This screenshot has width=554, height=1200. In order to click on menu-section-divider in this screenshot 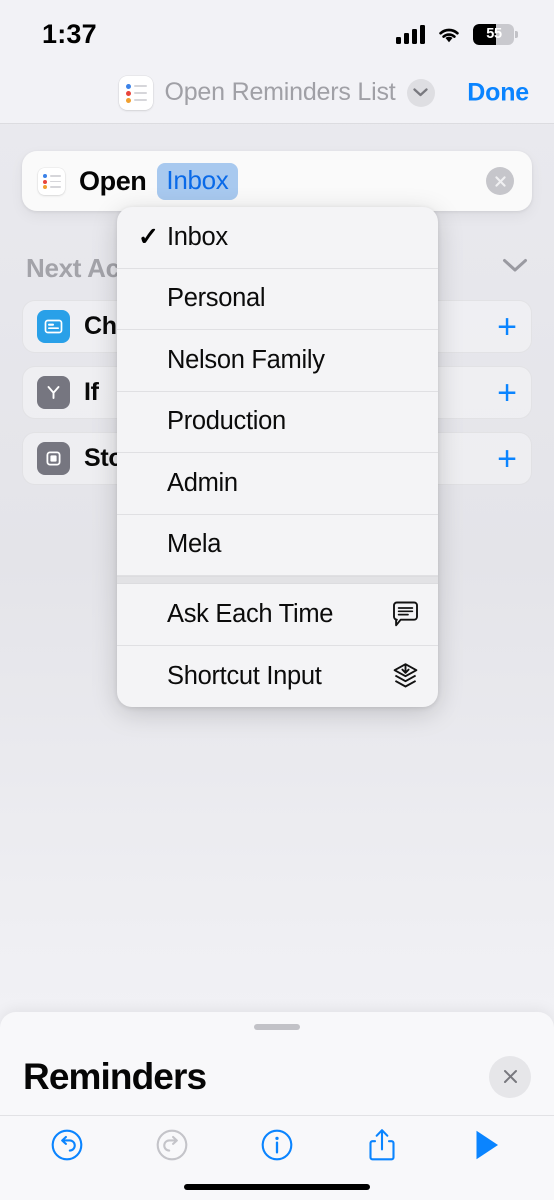, I will do `click(277, 580)`.